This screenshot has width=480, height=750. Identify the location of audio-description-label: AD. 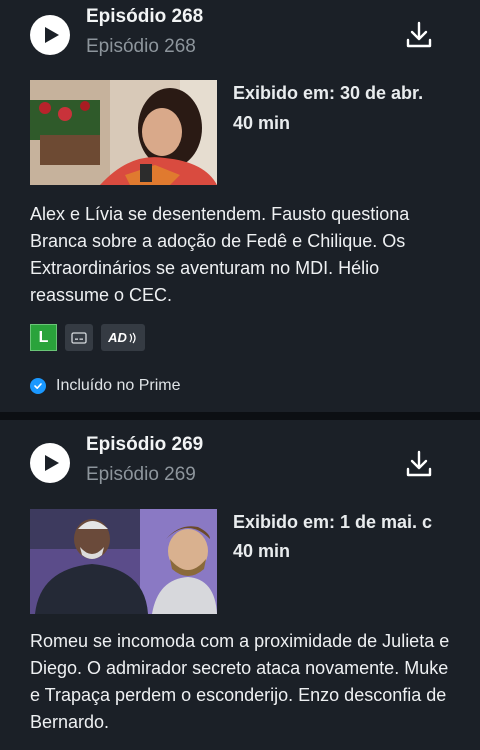
(117, 337).